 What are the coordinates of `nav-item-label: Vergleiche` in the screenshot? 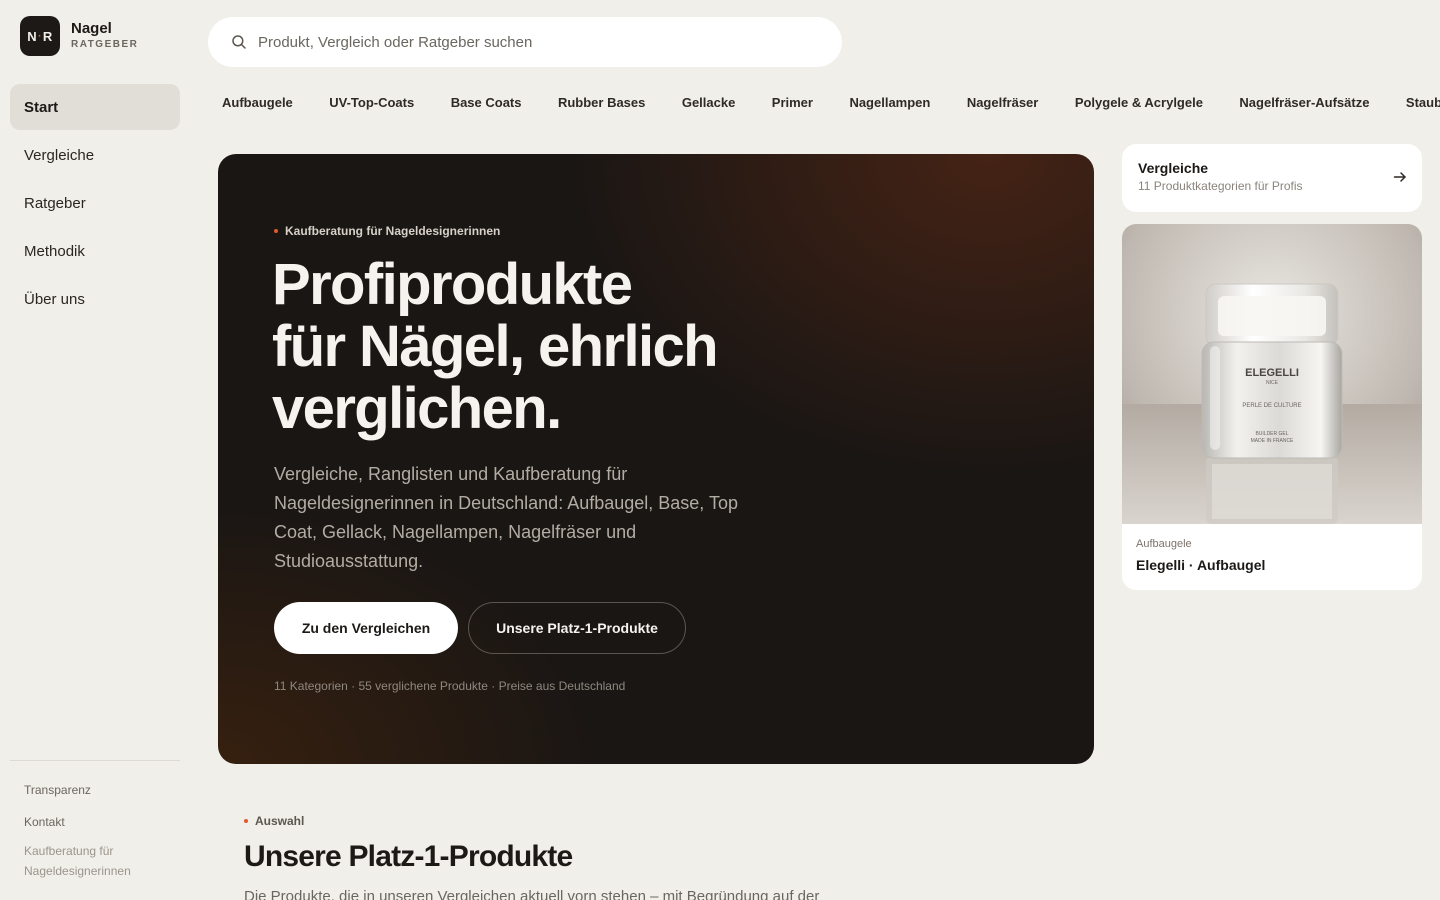 It's located at (59, 155).